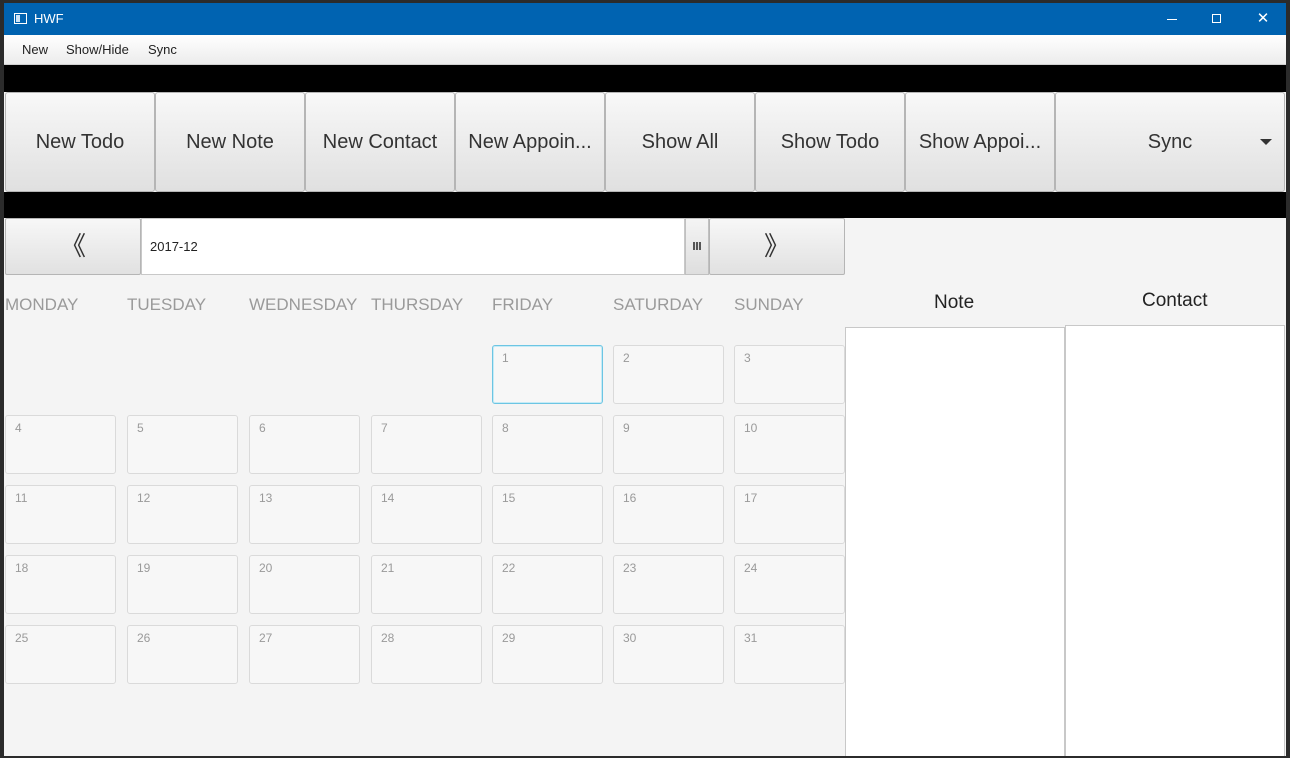 This screenshot has height=758, width=1290. I want to click on calendar-day-number: 28, so click(388, 638).